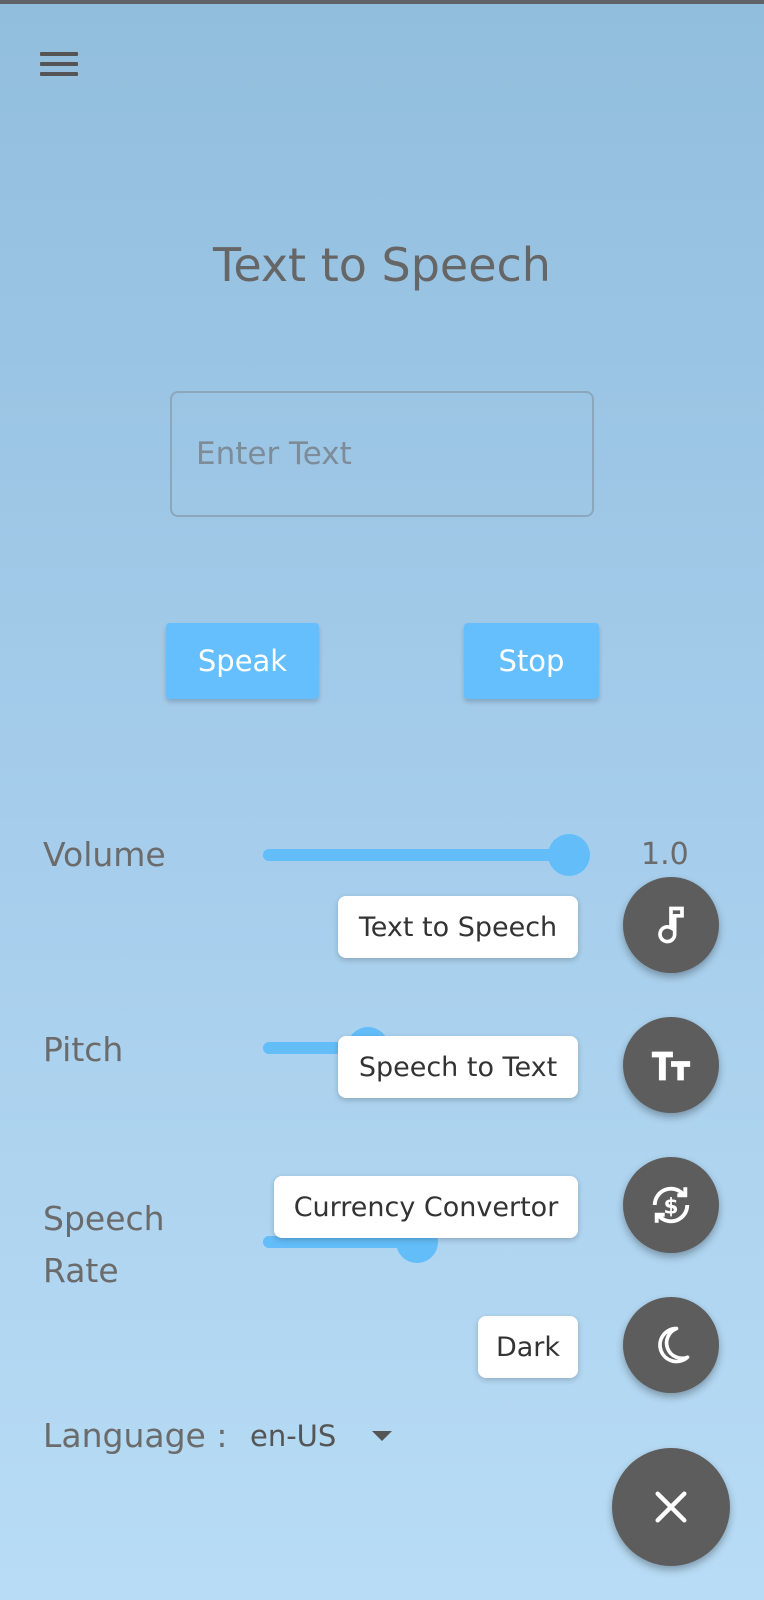 This screenshot has width=764, height=1600. Describe the element at coordinates (426, 1207) in the screenshot. I see `speed-dial-currency-convertor-label: Currency Convertor` at that location.